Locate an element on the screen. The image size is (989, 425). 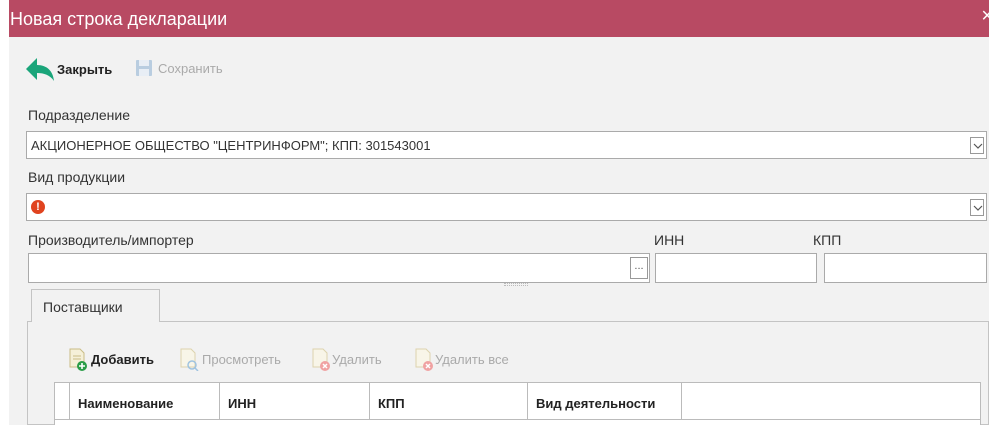
division-label: Подразделение is located at coordinates (79, 115).